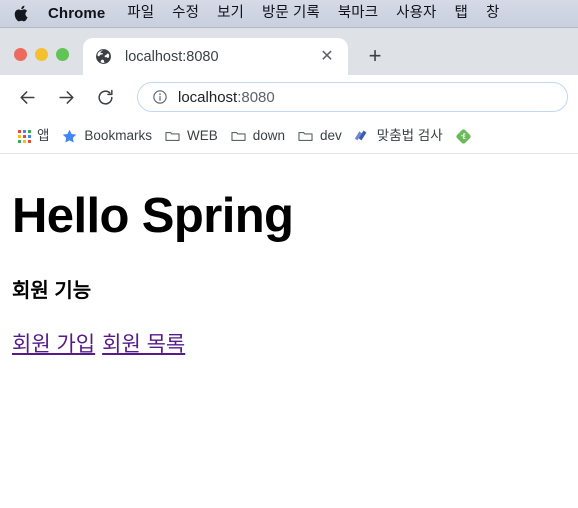 The height and width of the screenshot is (508, 578). Describe the element at coordinates (22, 13) in the screenshot. I see `apple-logo-icon` at that location.